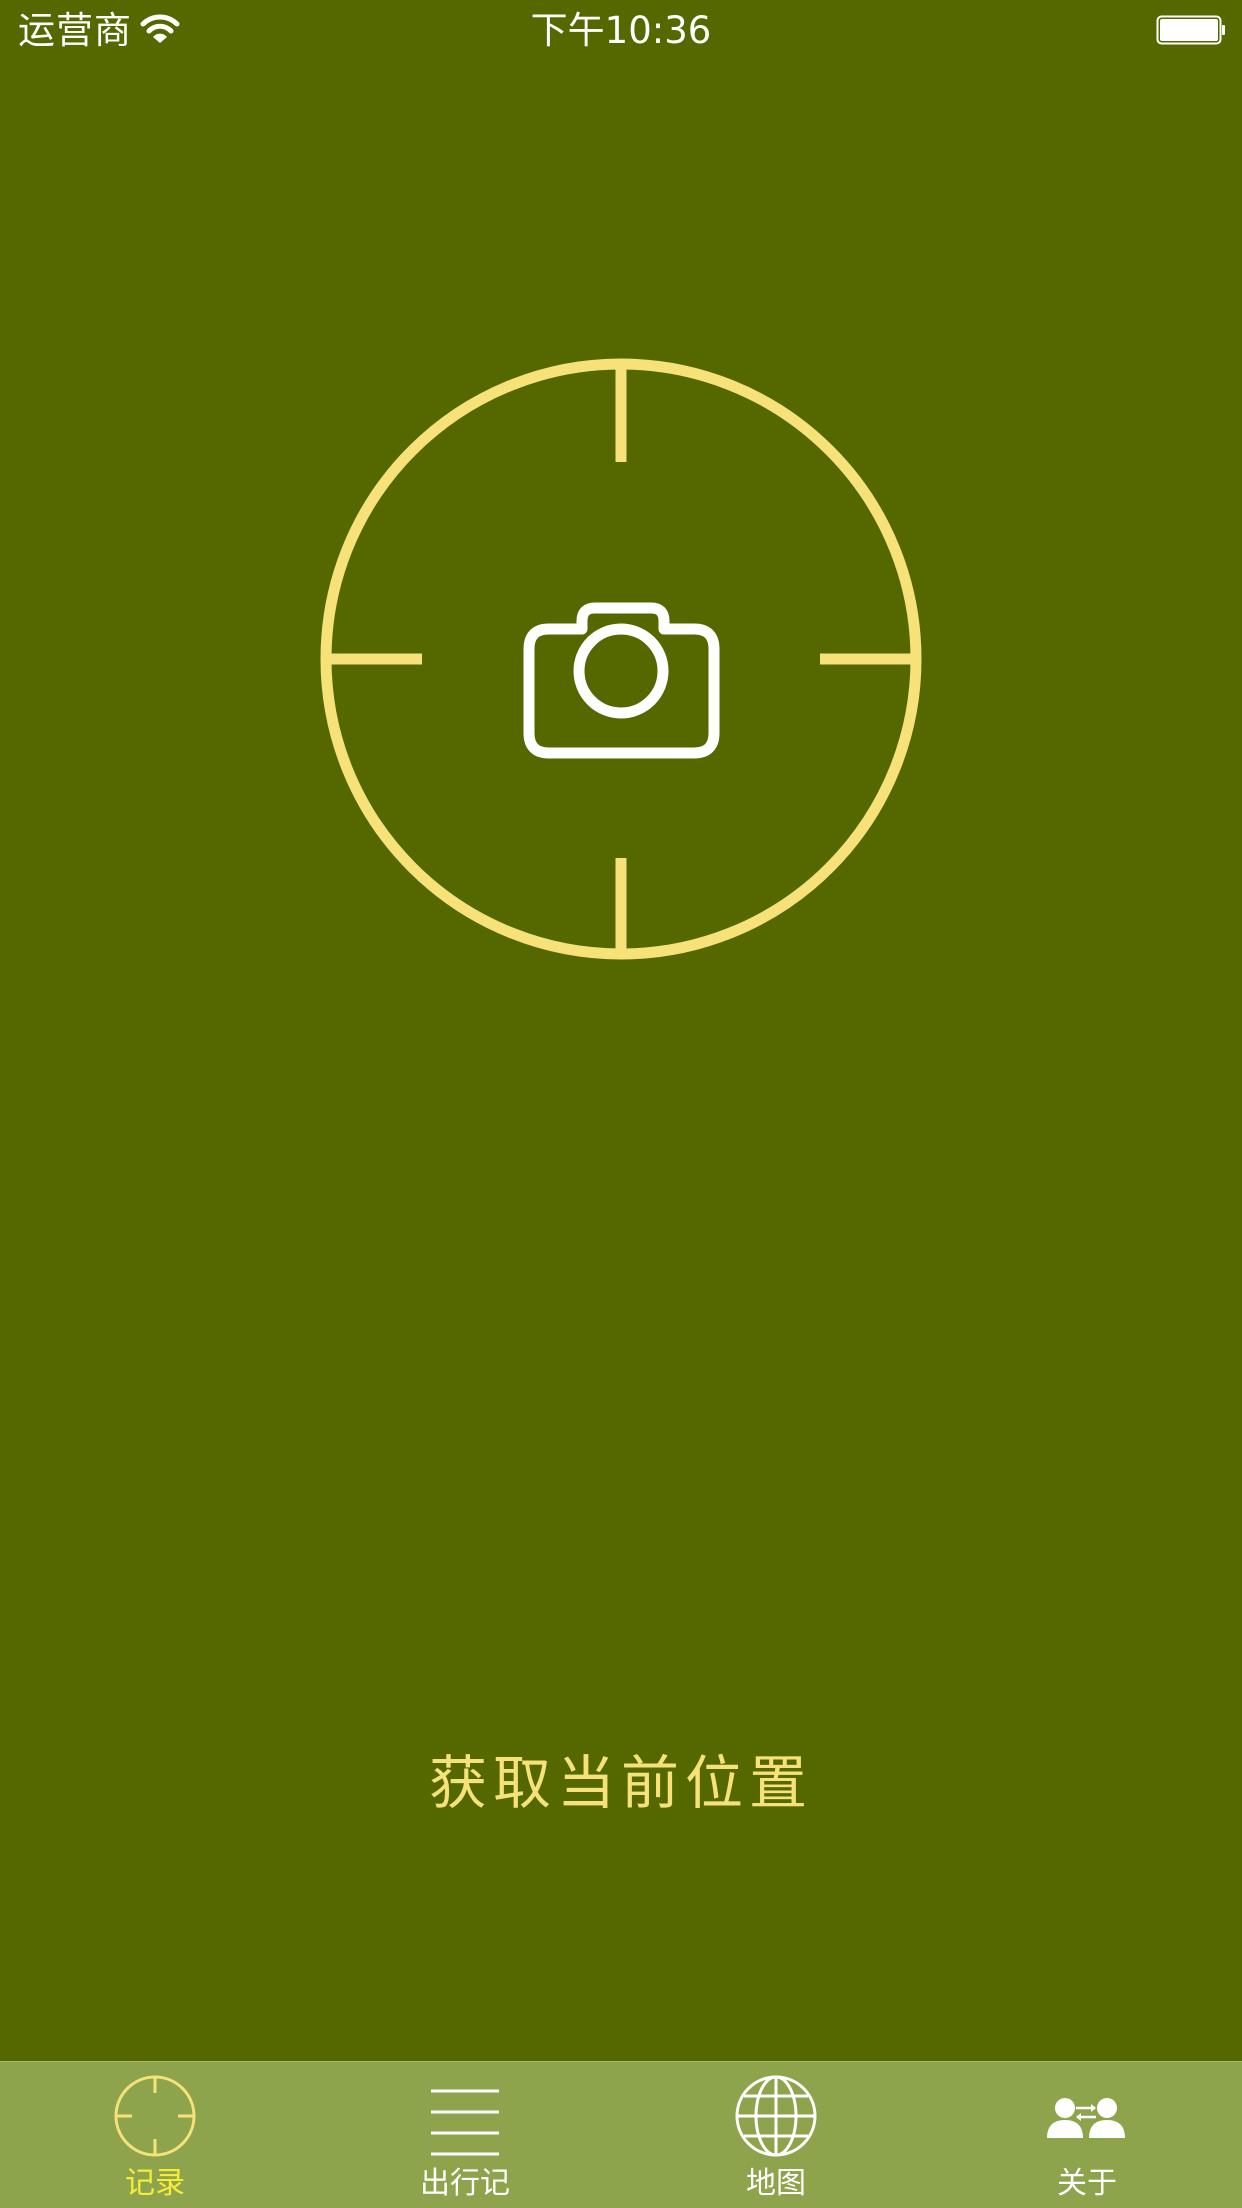 The image size is (1242, 2208). I want to click on tab-about-label: 关于, so click(1087, 2183).